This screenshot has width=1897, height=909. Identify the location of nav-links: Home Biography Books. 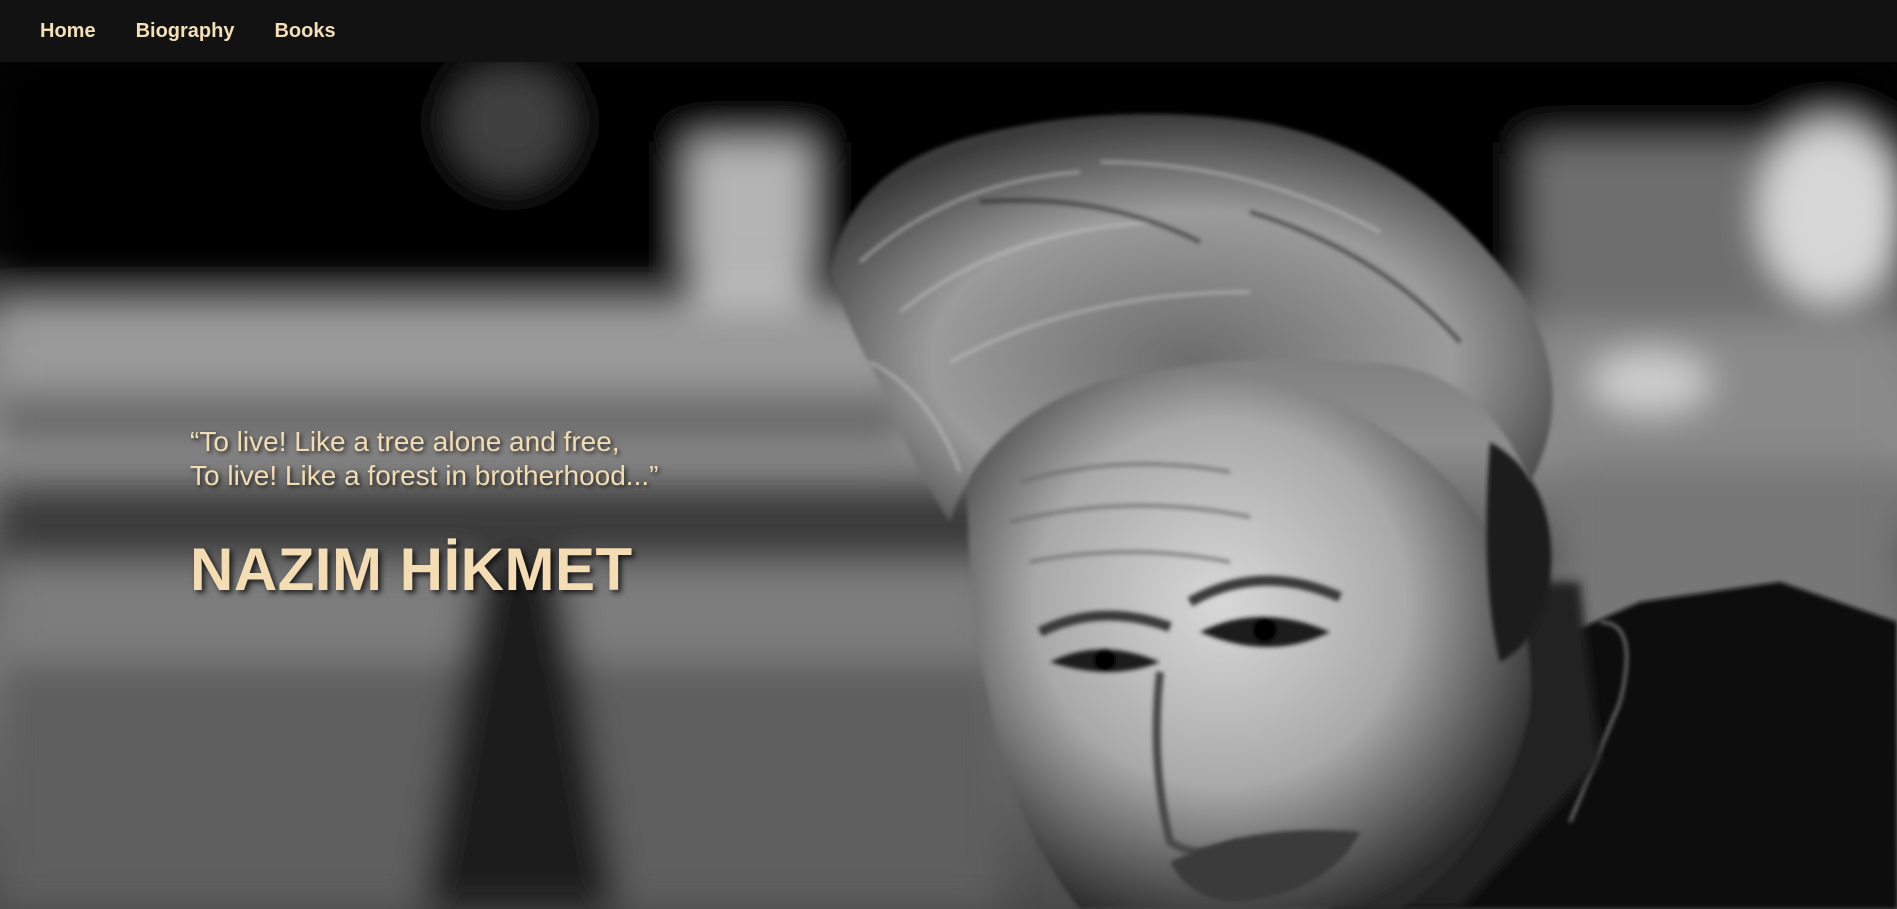
(948, 31).